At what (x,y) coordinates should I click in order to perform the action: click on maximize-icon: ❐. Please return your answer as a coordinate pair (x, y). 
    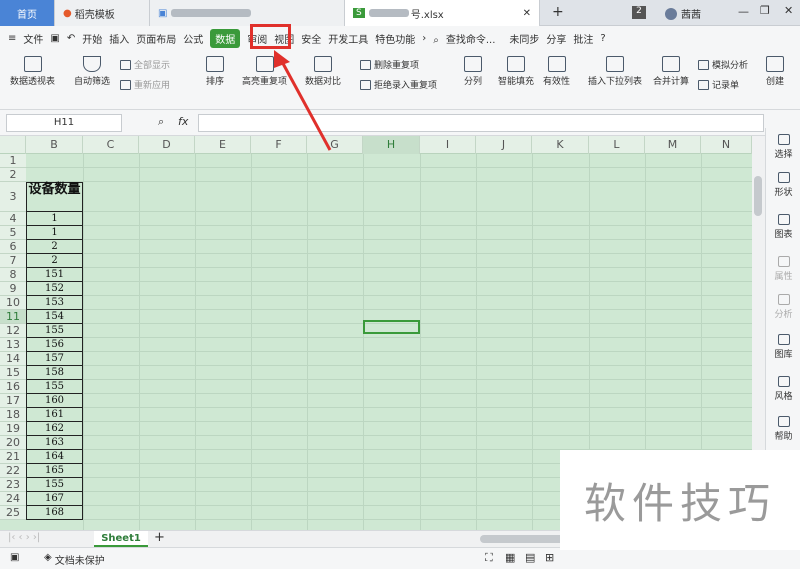
    Looking at the image, I should click on (765, 10).